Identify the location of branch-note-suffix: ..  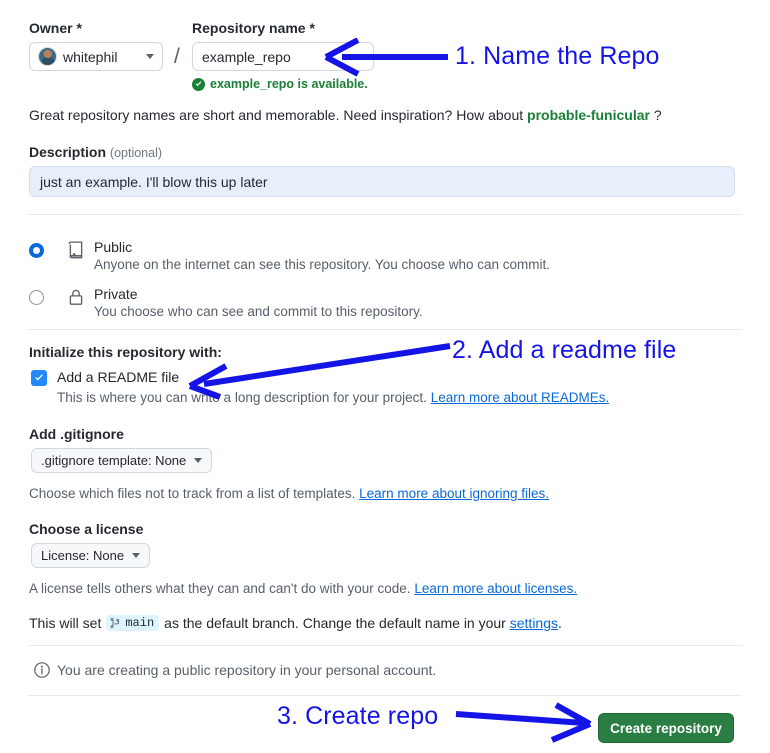
(560, 623).